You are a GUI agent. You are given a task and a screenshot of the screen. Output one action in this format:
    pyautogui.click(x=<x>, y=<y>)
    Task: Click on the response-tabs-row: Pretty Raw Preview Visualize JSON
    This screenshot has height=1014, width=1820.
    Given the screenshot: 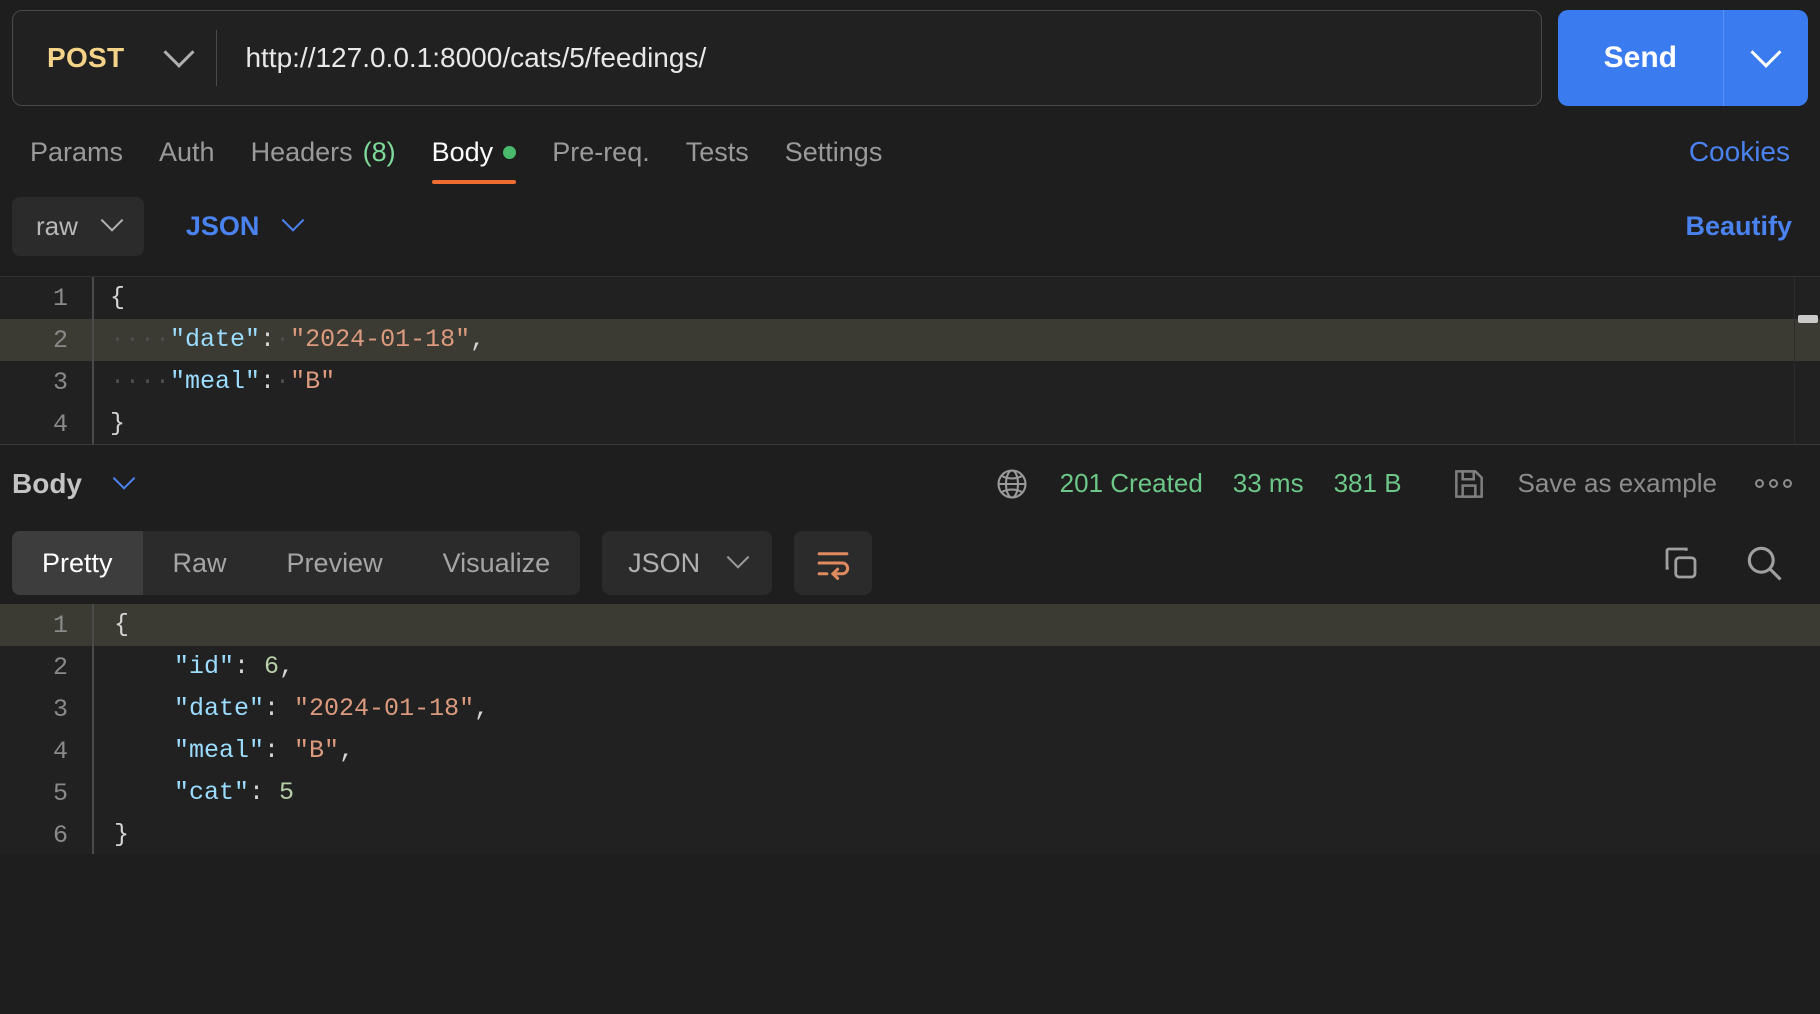 What is the action you would take?
    pyautogui.click(x=910, y=563)
    